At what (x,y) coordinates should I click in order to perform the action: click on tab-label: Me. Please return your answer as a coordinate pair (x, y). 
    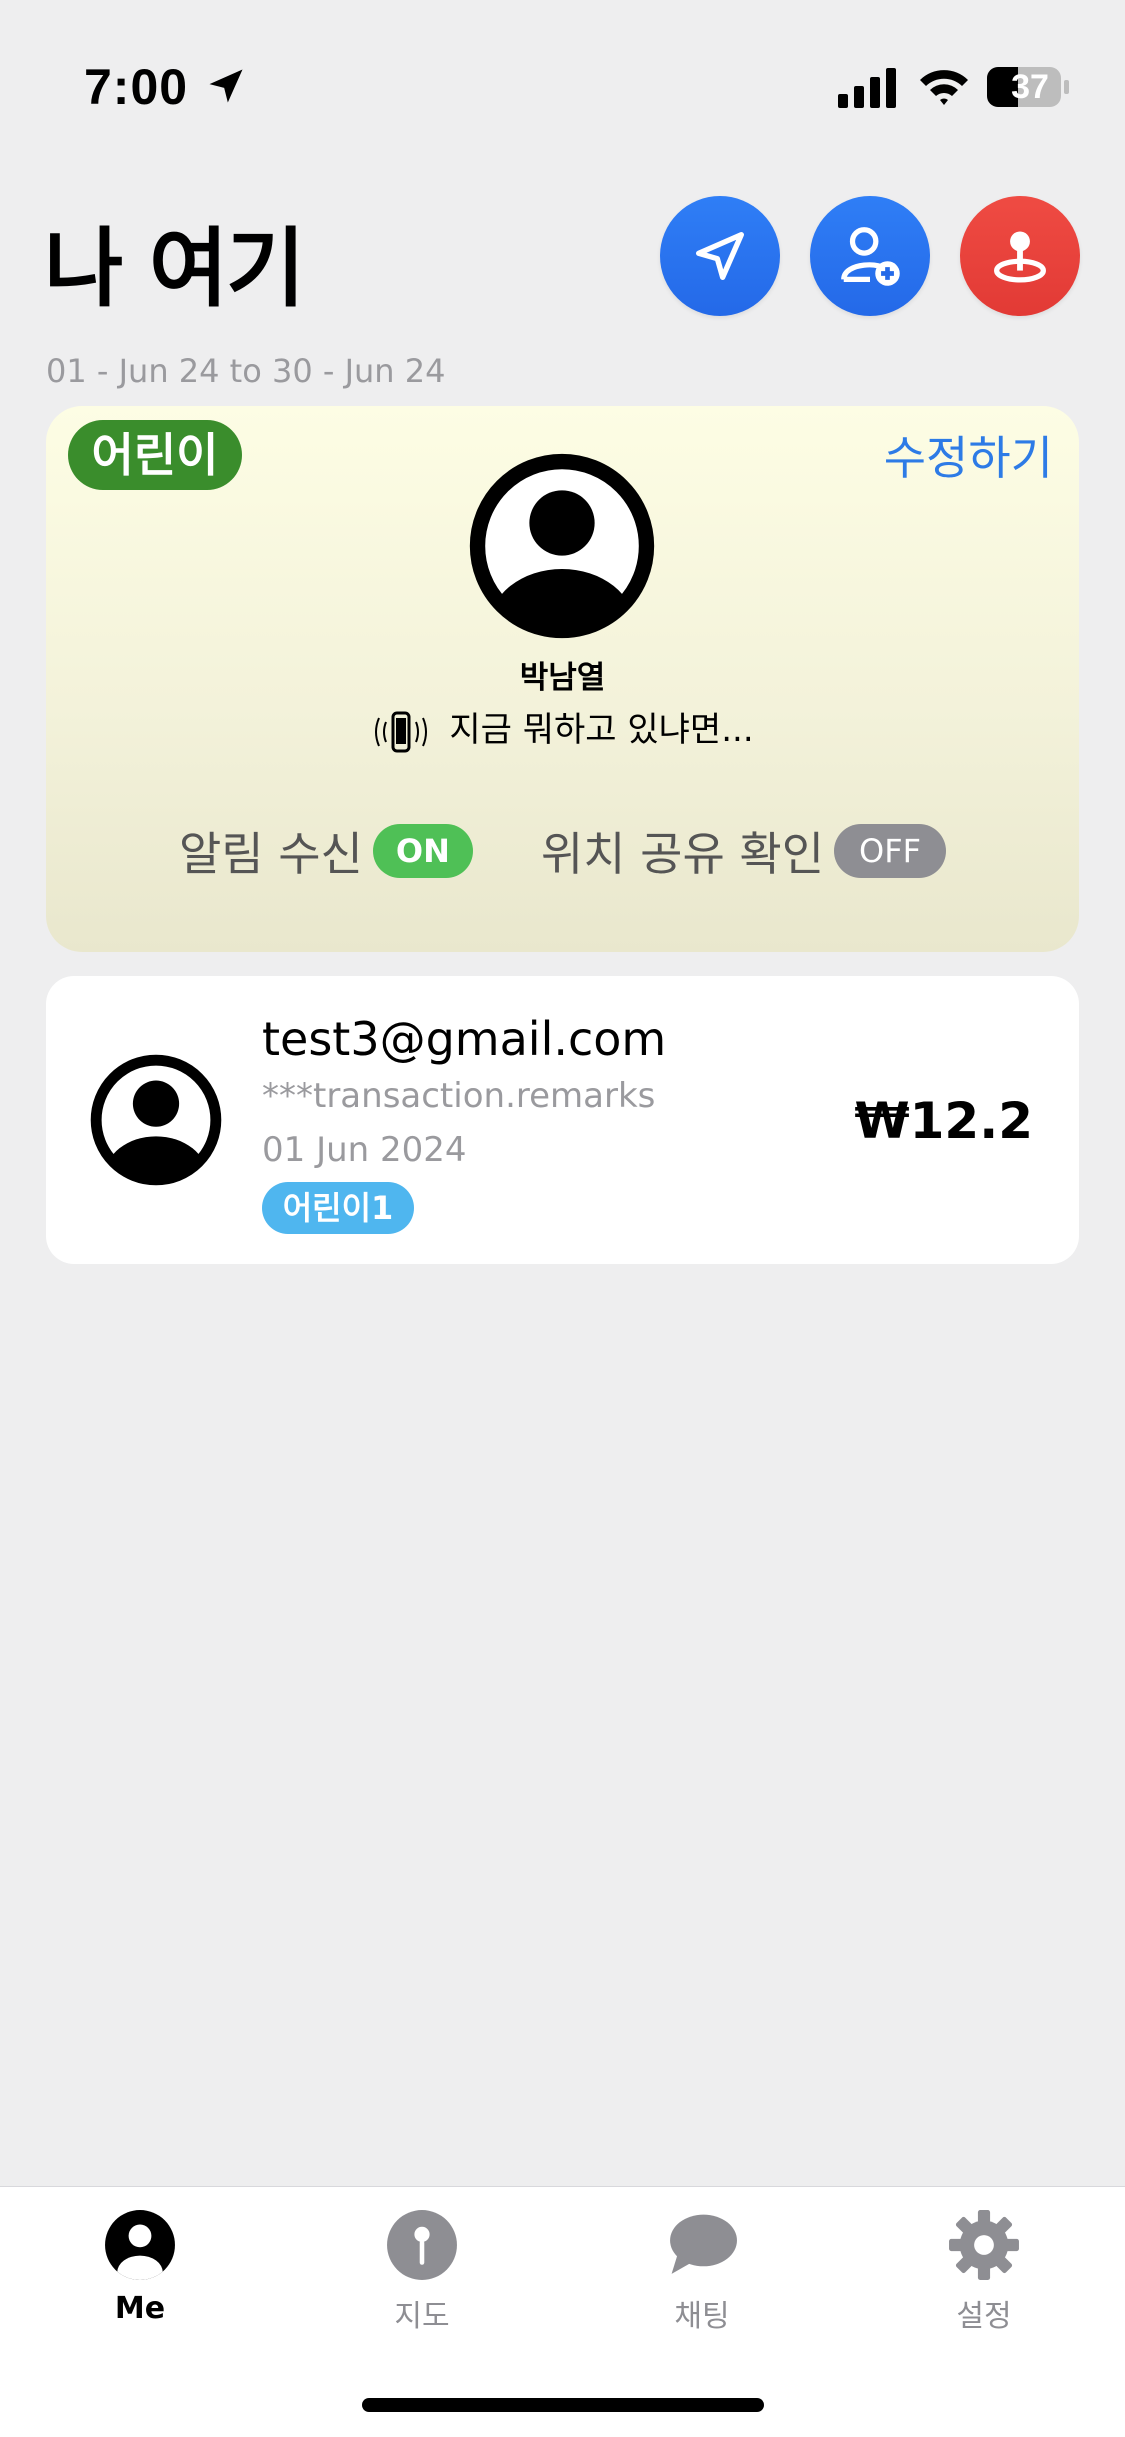
    Looking at the image, I should click on (140, 2308).